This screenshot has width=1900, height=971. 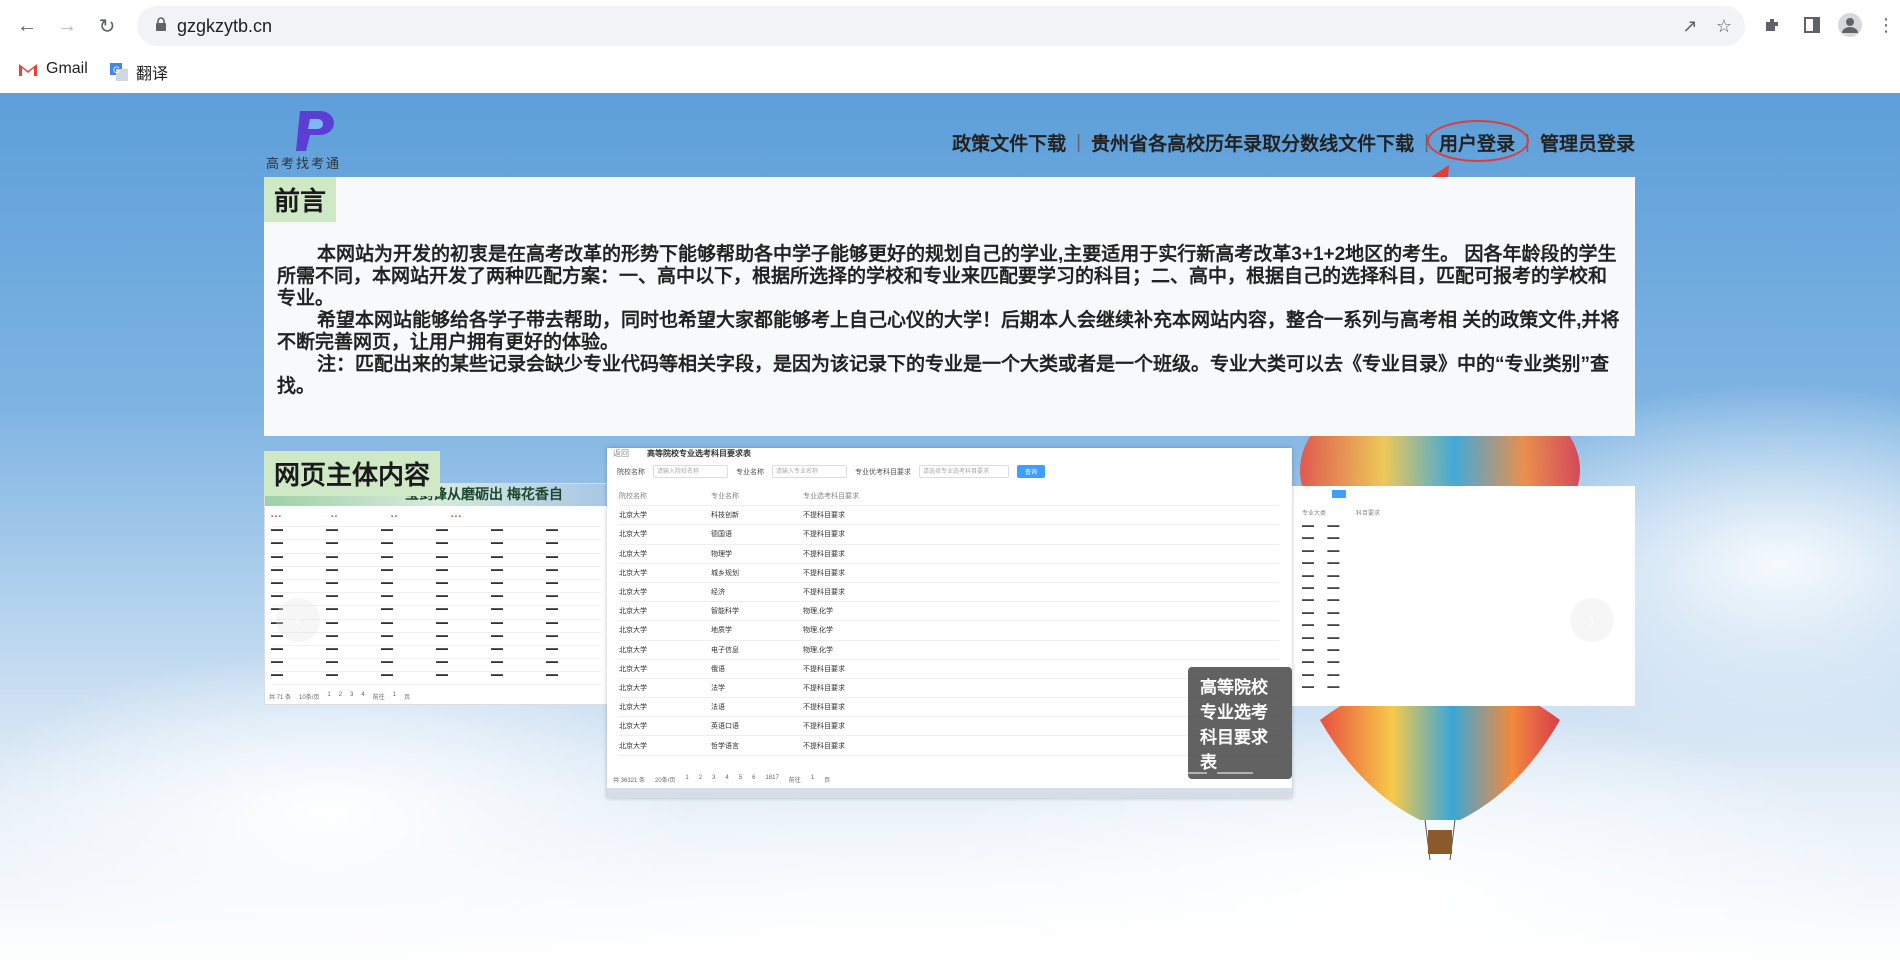 I want to click on slide-left-pager: 共 71 条 10条/页 1 2 3 4 前往 1 页, so click(x=340, y=696).